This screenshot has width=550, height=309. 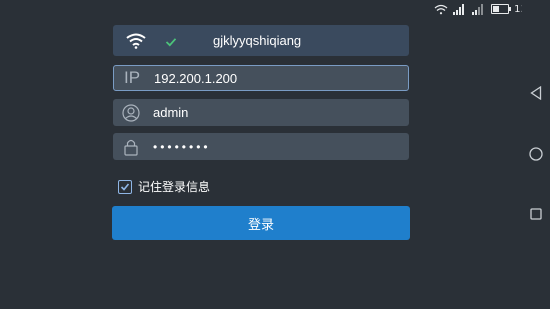 I want to click on back-icon, so click(x=536, y=93).